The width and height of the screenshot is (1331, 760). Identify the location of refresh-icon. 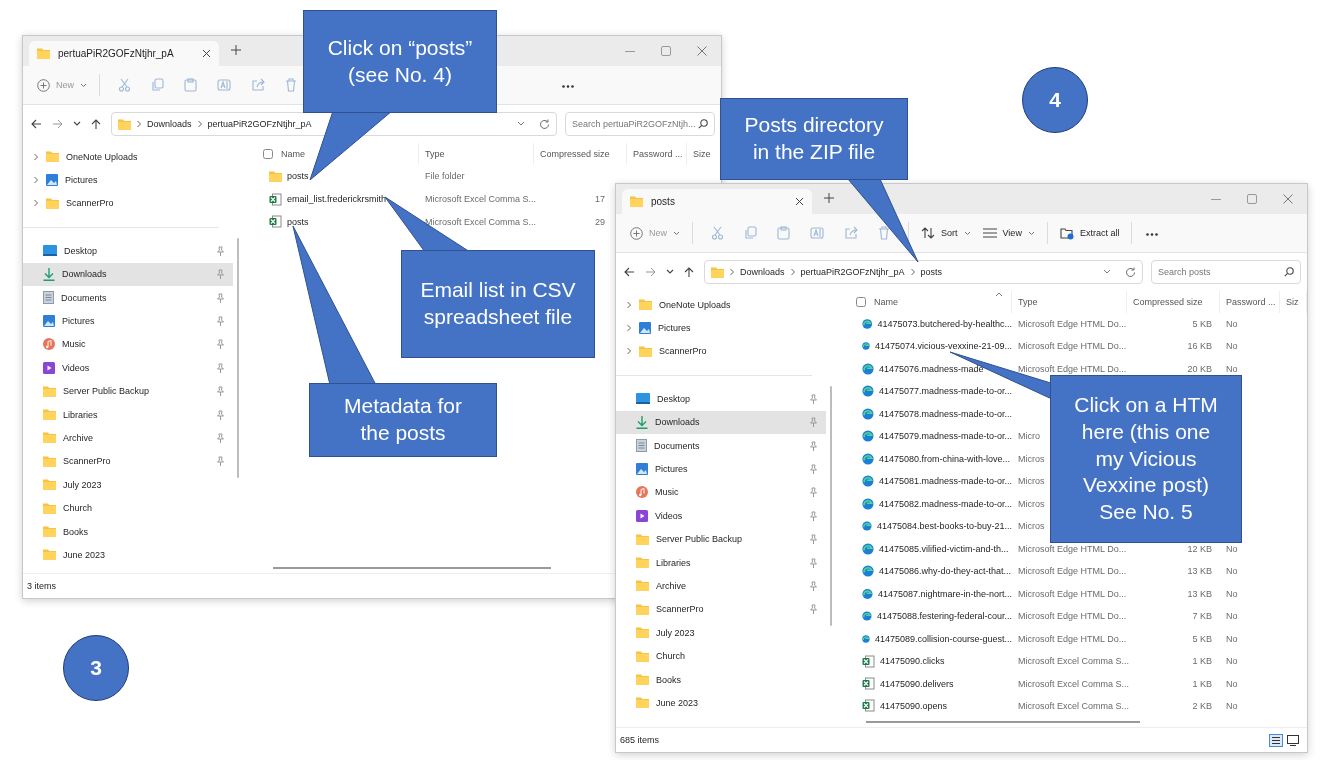
(1130, 272).